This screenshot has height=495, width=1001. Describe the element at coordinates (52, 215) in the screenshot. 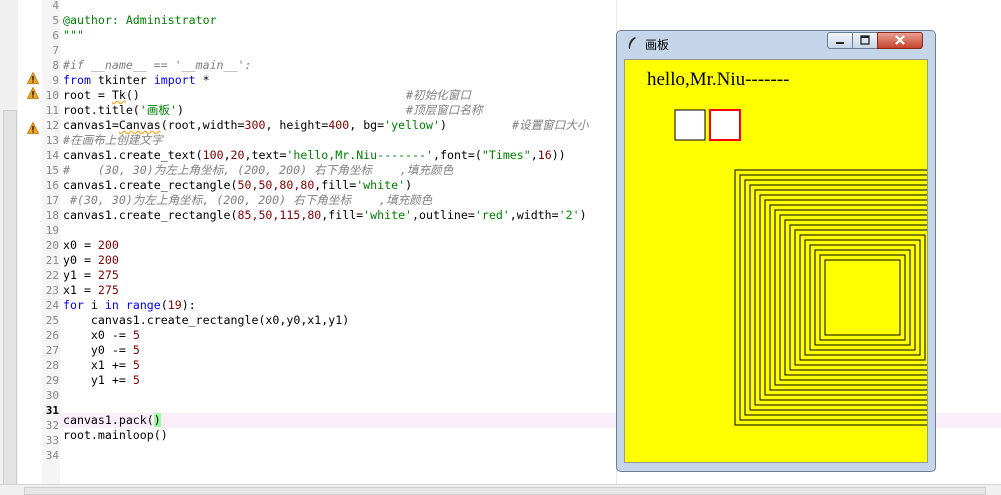

I see `line-number: 18` at that location.